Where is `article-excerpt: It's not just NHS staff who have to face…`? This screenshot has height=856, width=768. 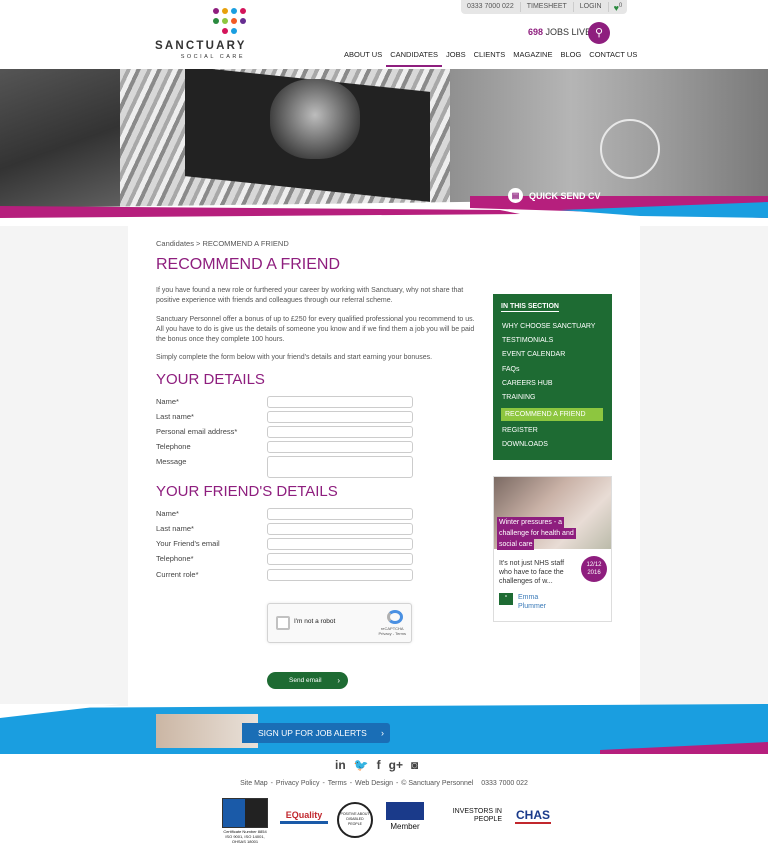 article-excerpt: It's not just NHS staff who have to face… is located at coordinates (532, 572).